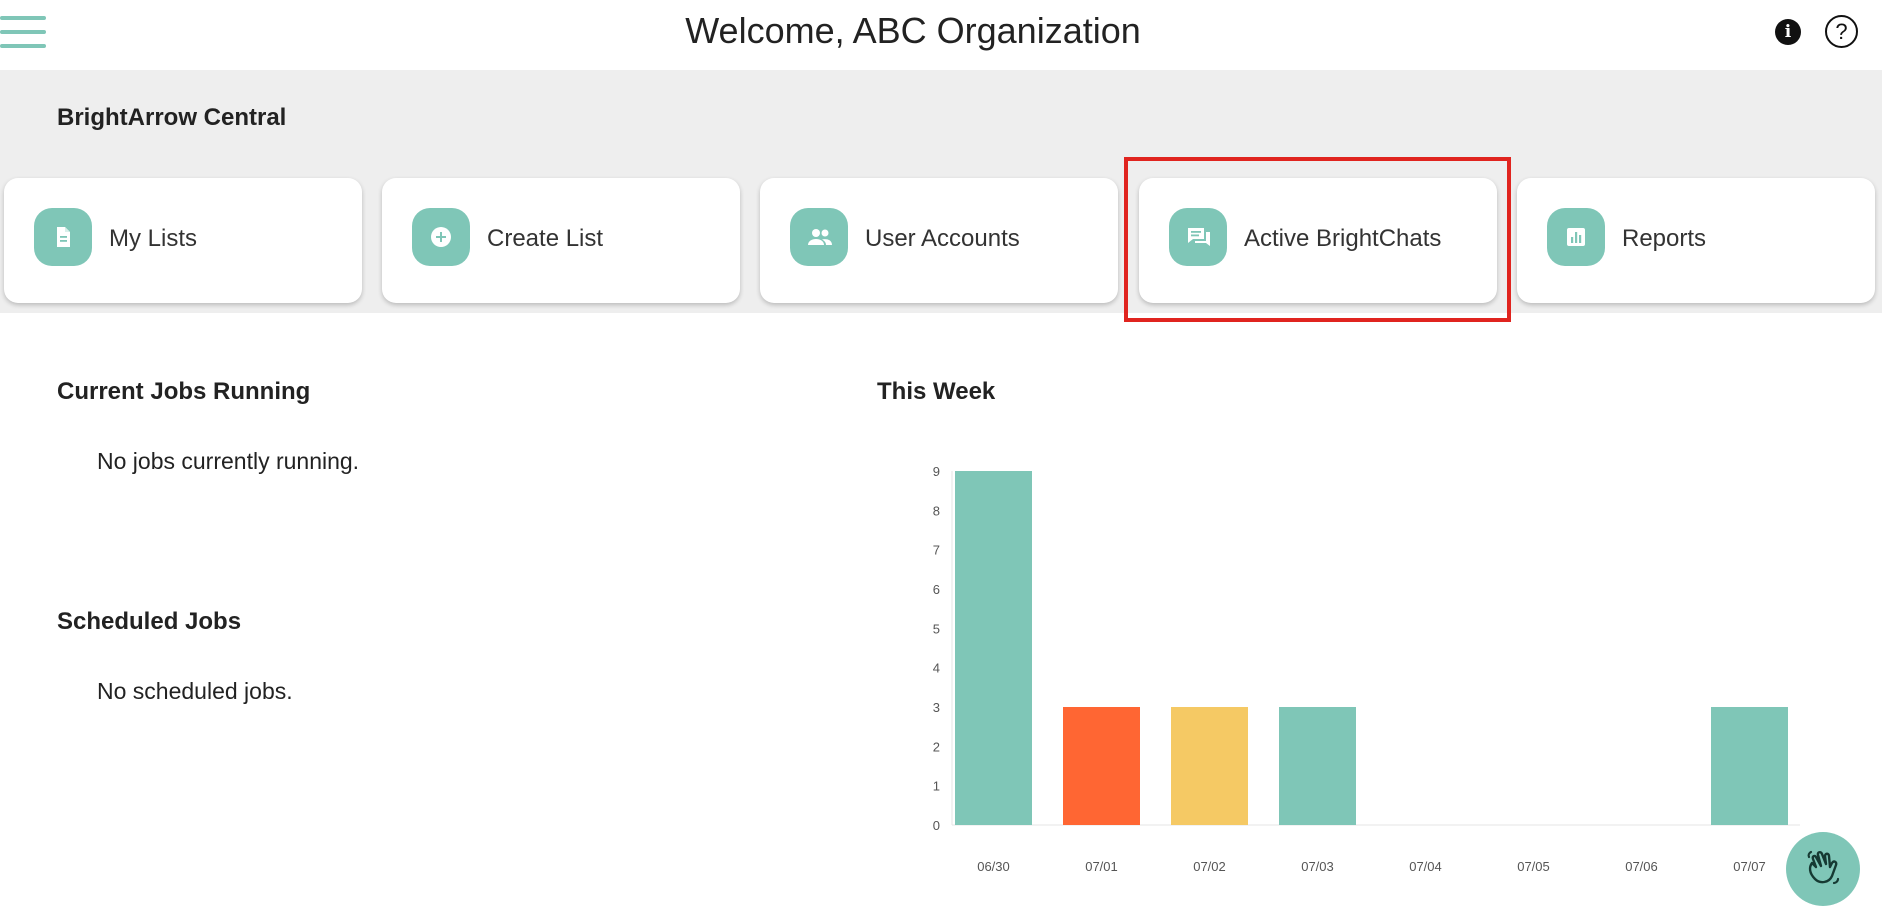 The width and height of the screenshot is (1882, 907). I want to click on x-tick-label: 06/30, so click(993, 866).